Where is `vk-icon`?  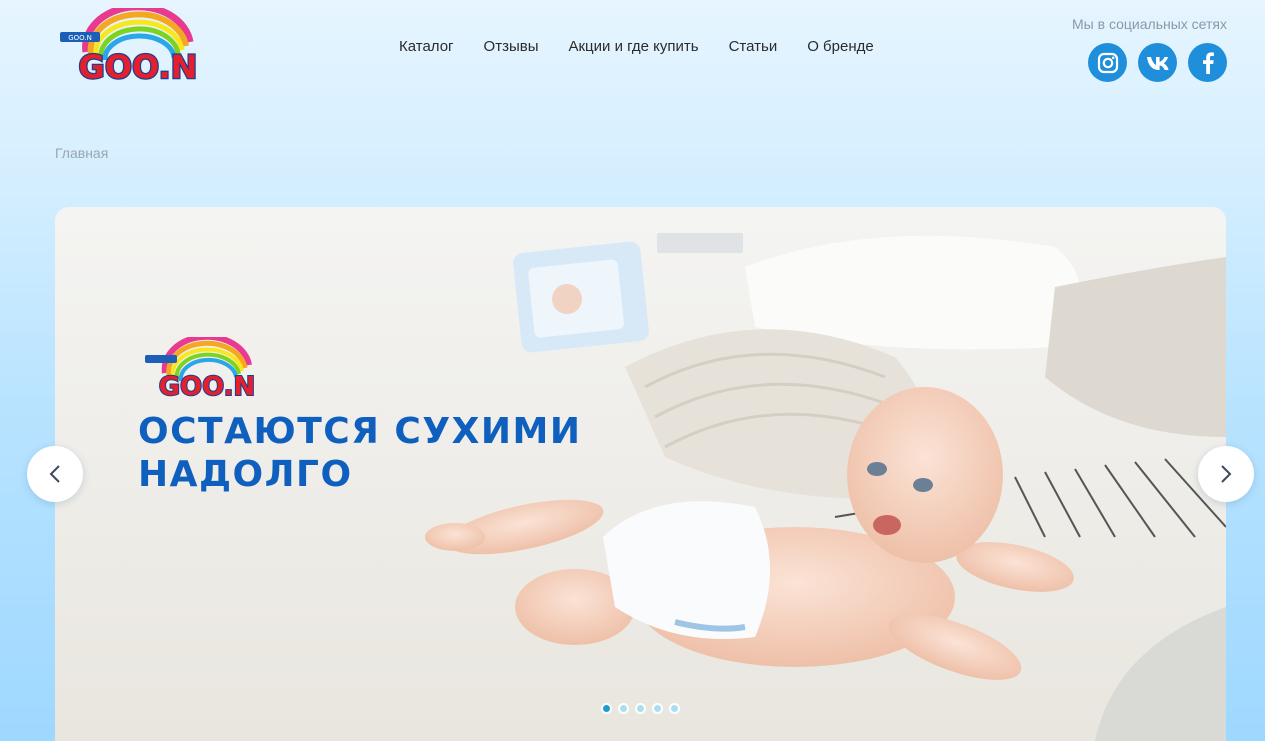 vk-icon is located at coordinates (1157, 62).